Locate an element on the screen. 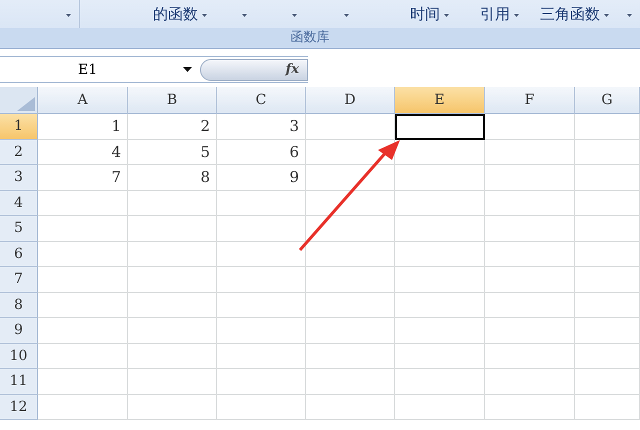 The height and width of the screenshot is (430, 640). row-header: 2 is located at coordinates (19, 152).